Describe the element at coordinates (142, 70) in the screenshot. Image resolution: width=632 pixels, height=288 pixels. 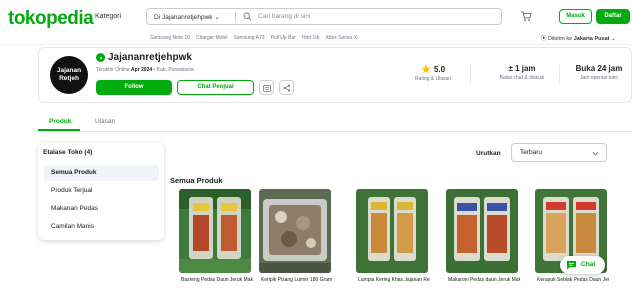
I see `last-online-date: Apr 2024` at that location.